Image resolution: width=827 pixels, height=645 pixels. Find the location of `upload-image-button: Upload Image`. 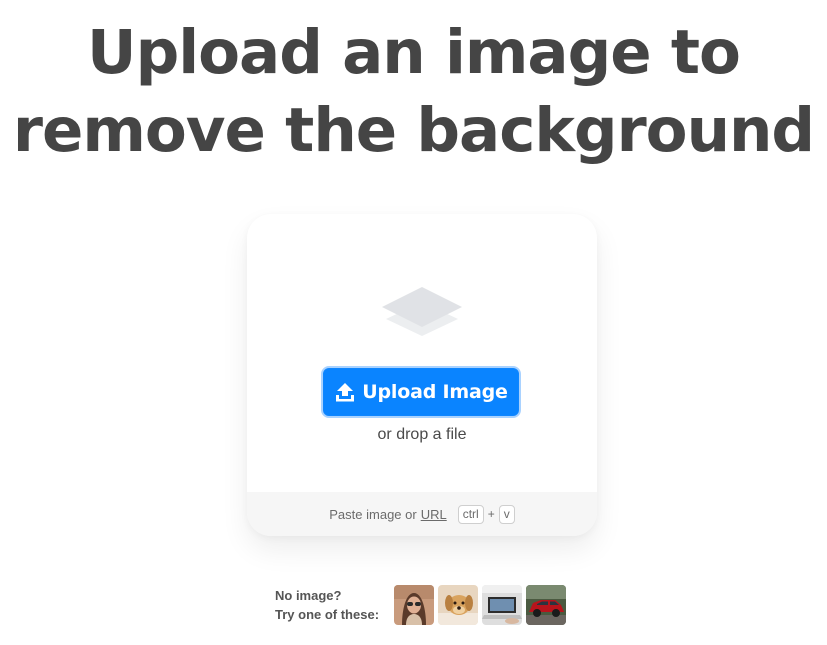

upload-image-button: Upload Image is located at coordinates (421, 392).